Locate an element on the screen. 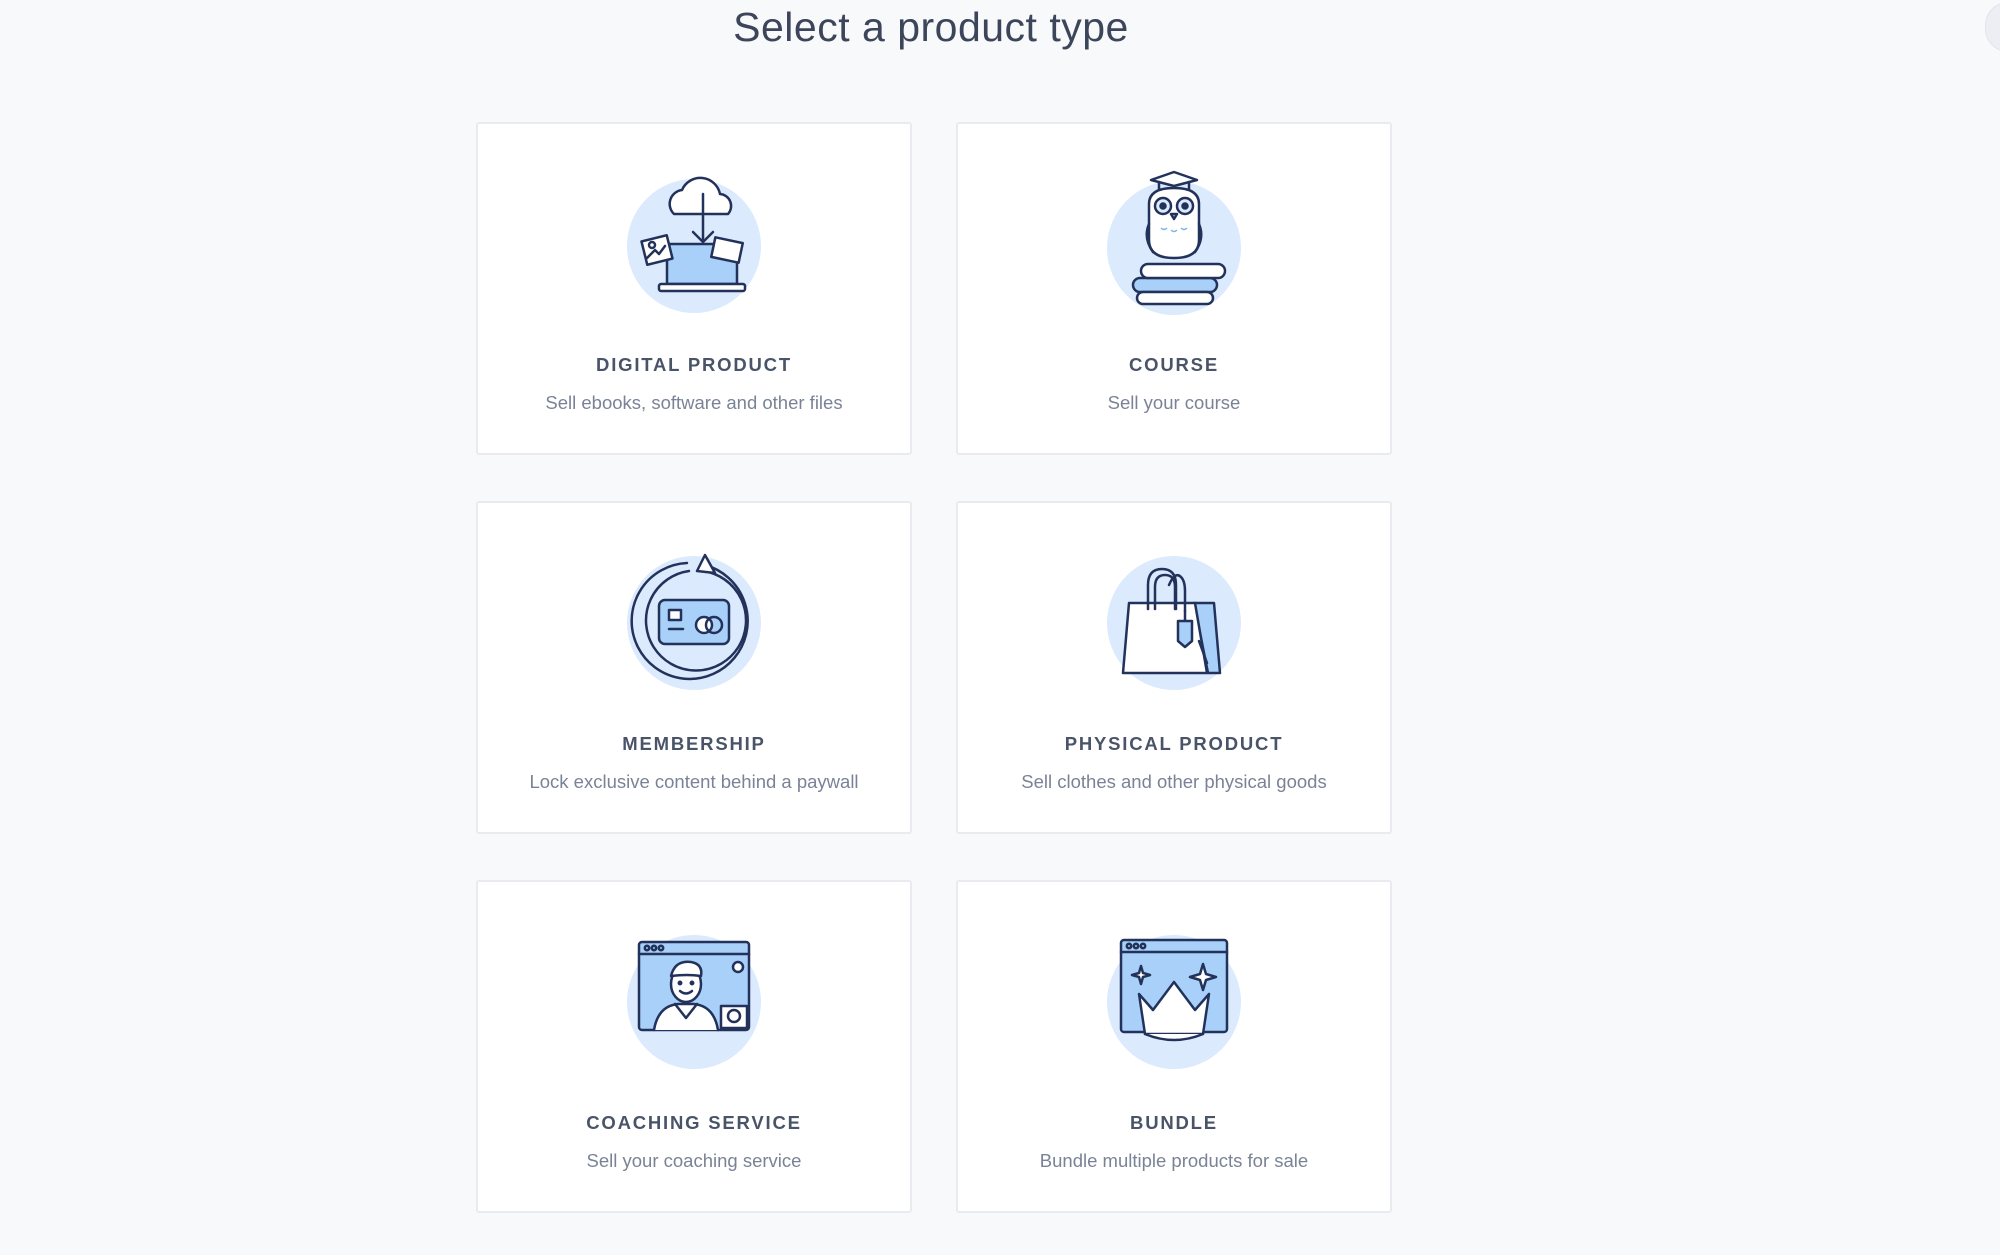  card-description: Sell your coaching service is located at coordinates (694, 1160).